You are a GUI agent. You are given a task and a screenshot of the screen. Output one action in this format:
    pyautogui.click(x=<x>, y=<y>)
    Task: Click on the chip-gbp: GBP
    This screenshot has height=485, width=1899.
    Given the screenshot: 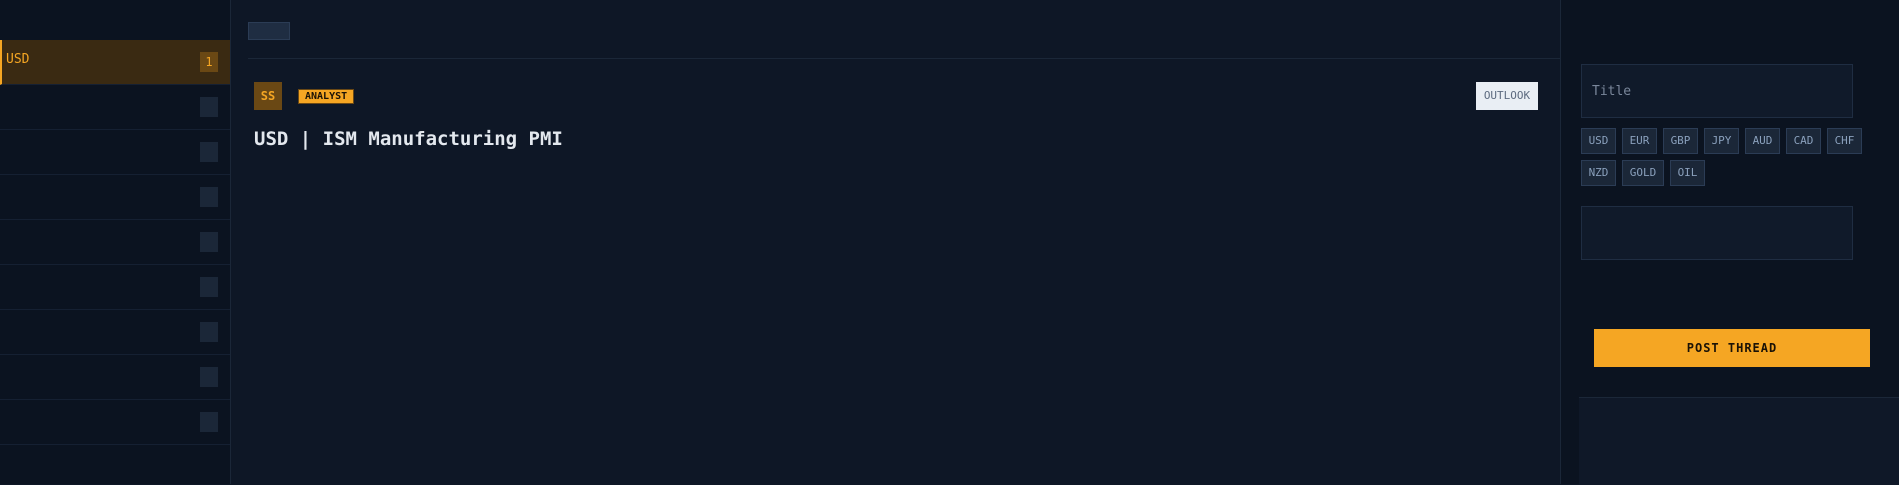 What is the action you would take?
    pyautogui.click(x=1680, y=141)
    